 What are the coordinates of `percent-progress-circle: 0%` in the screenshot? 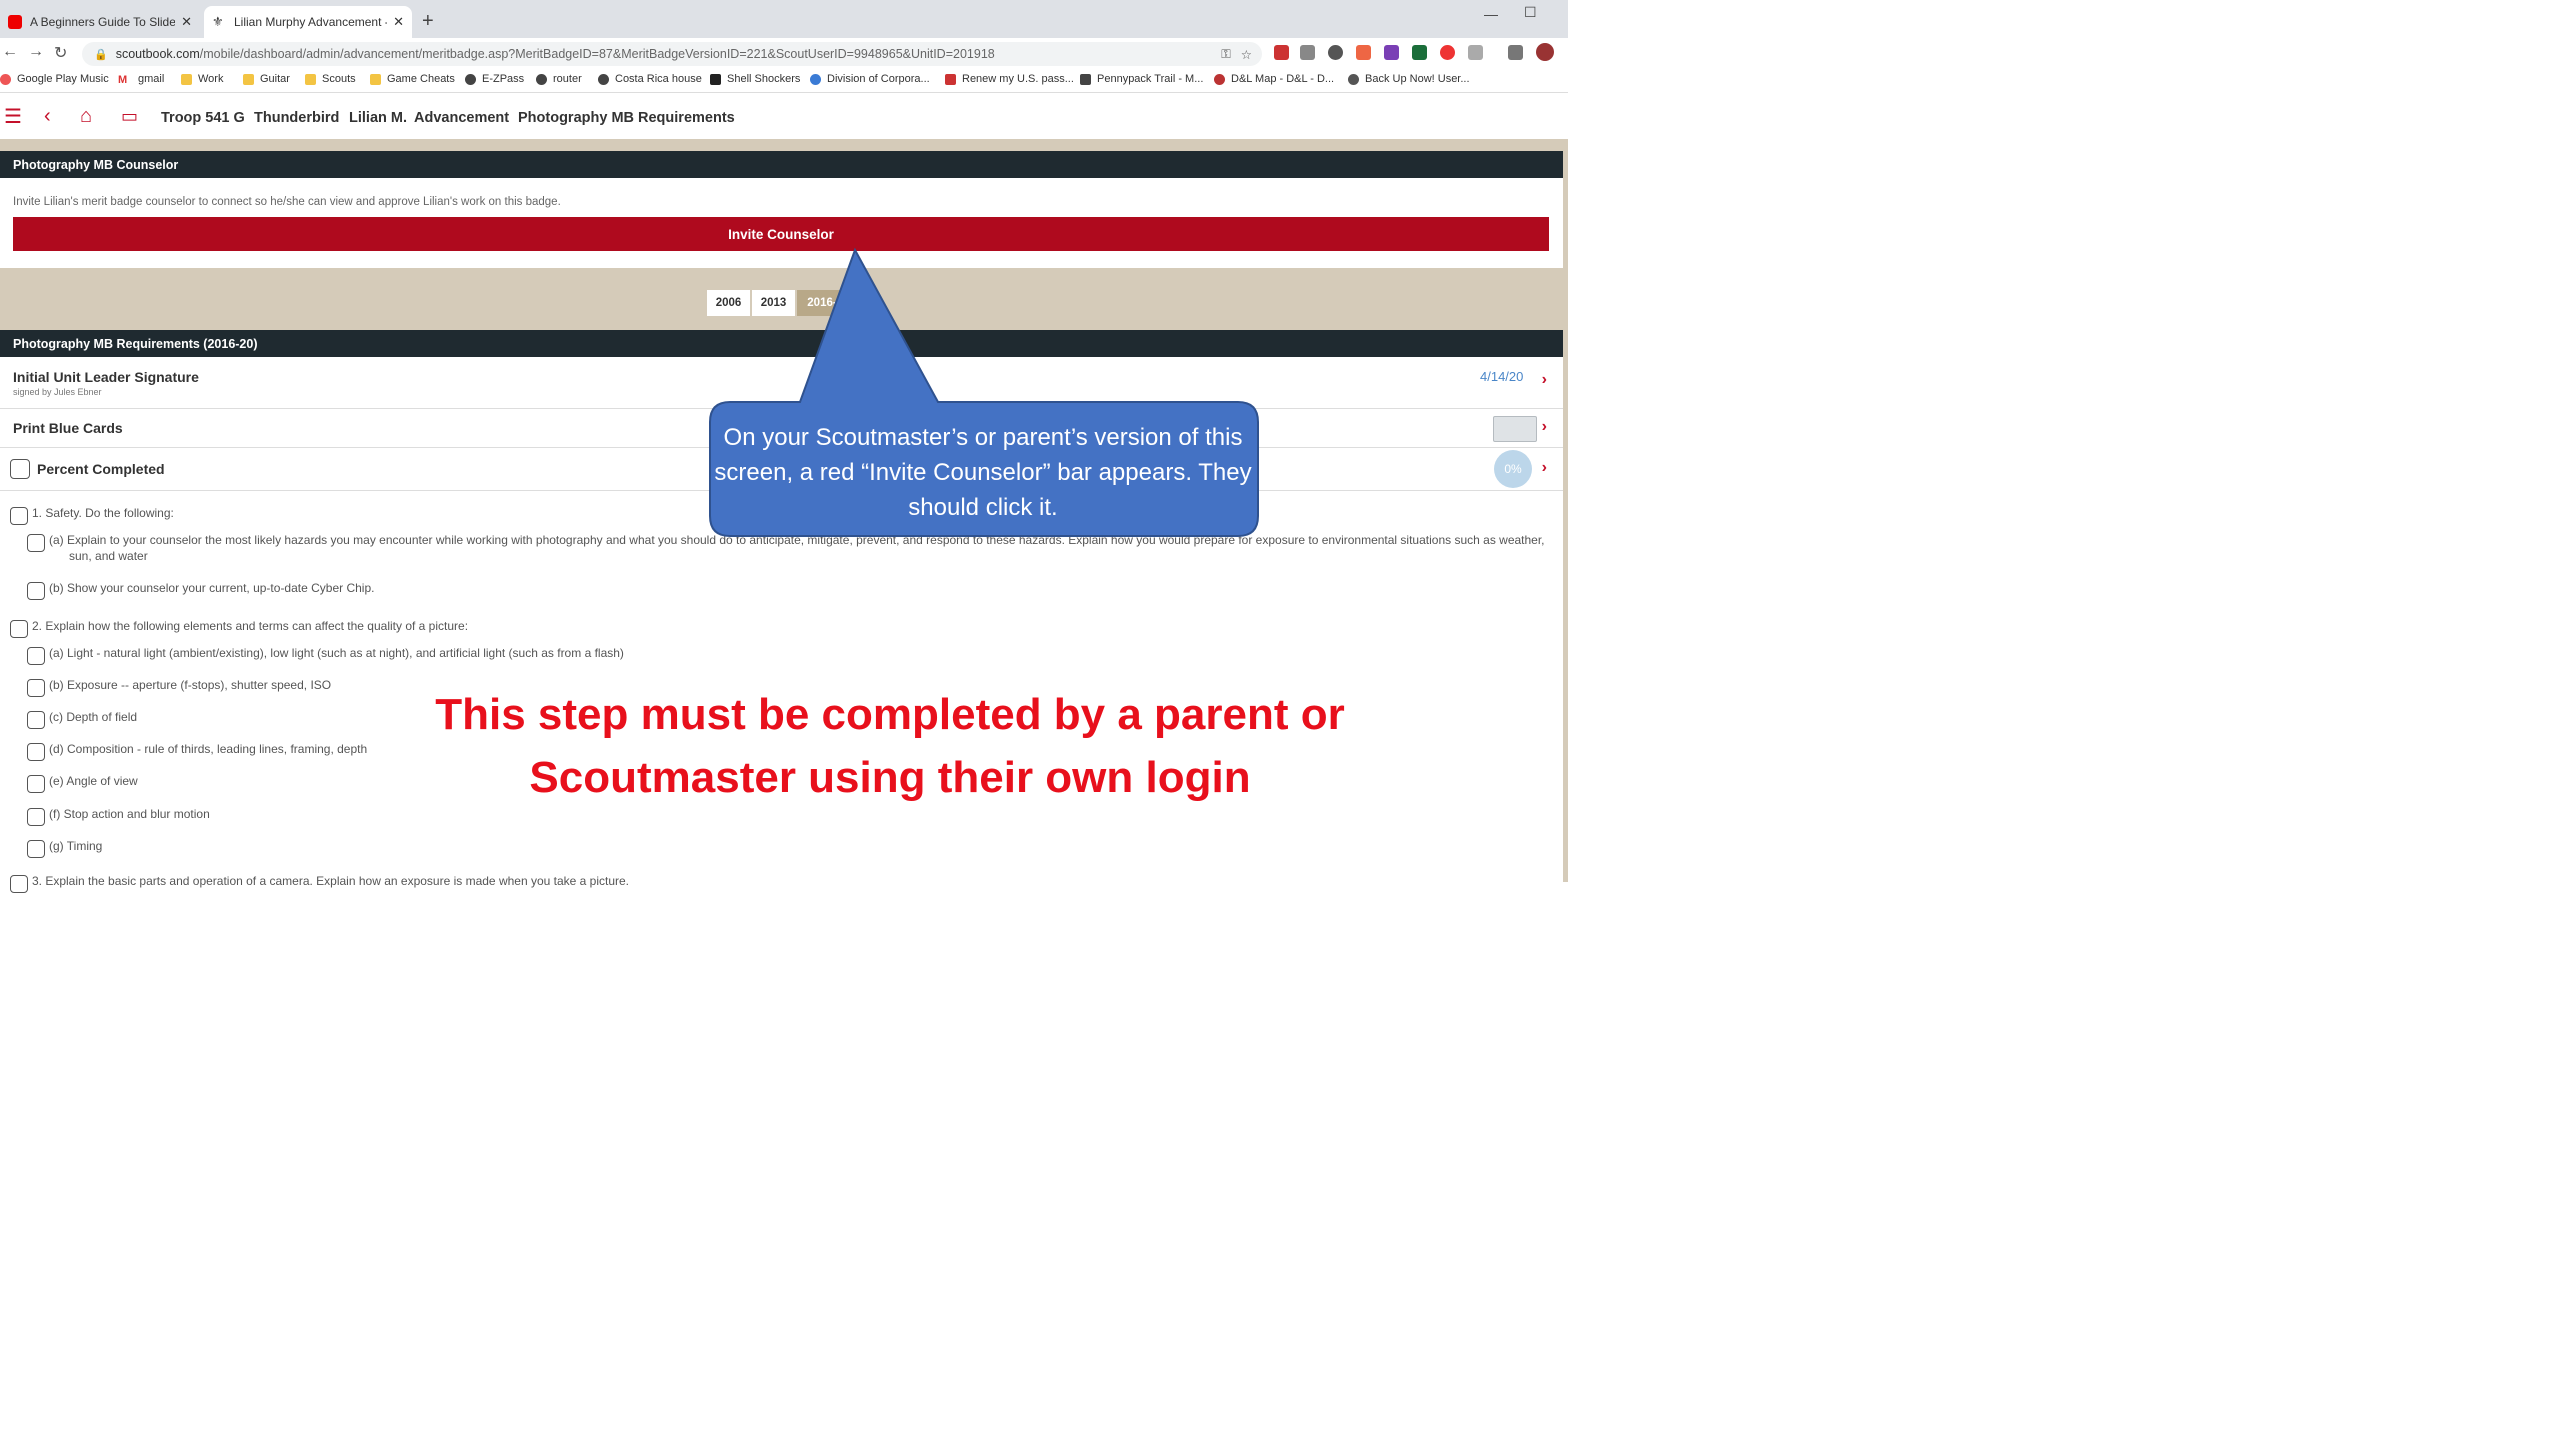 It's located at (1513, 469).